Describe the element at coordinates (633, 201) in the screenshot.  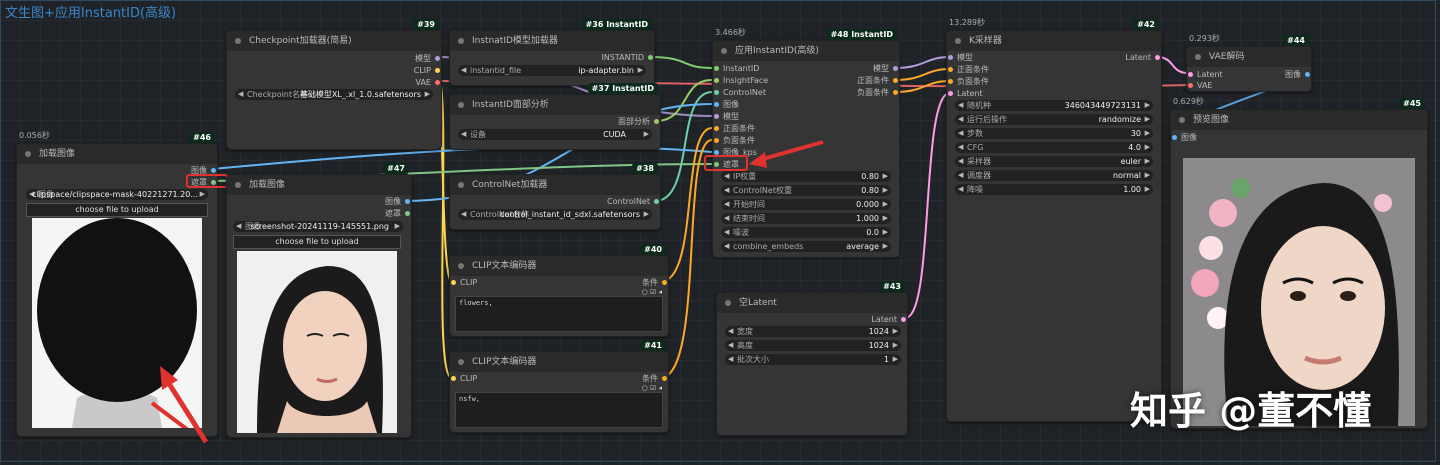
I see `output-controlnet: ControlNet` at that location.